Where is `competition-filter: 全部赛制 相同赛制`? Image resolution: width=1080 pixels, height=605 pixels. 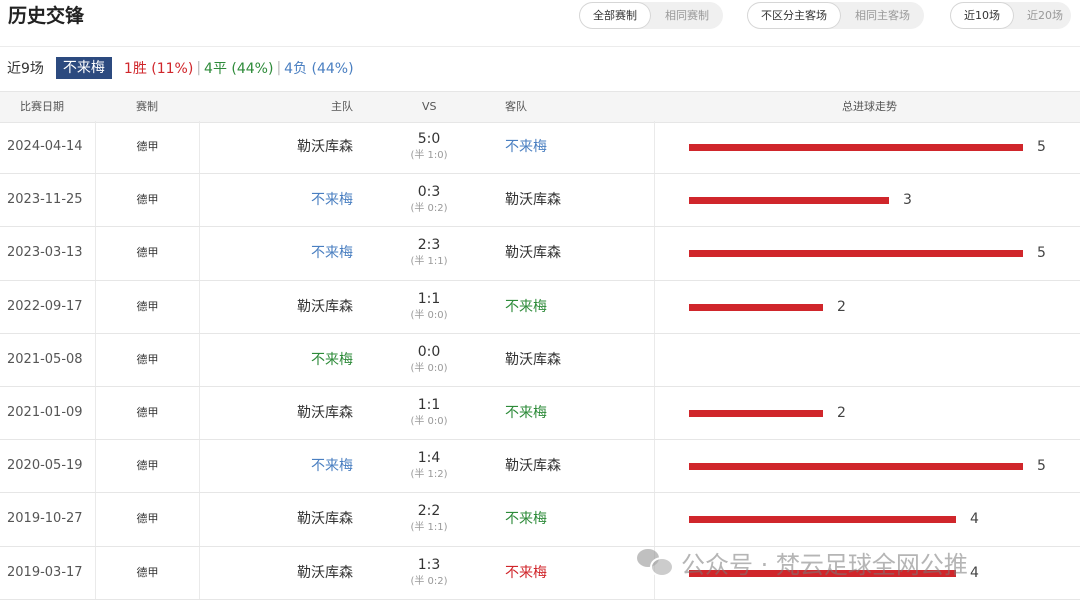 competition-filter: 全部赛制 相同赛制 is located at coordinates (651, 15).